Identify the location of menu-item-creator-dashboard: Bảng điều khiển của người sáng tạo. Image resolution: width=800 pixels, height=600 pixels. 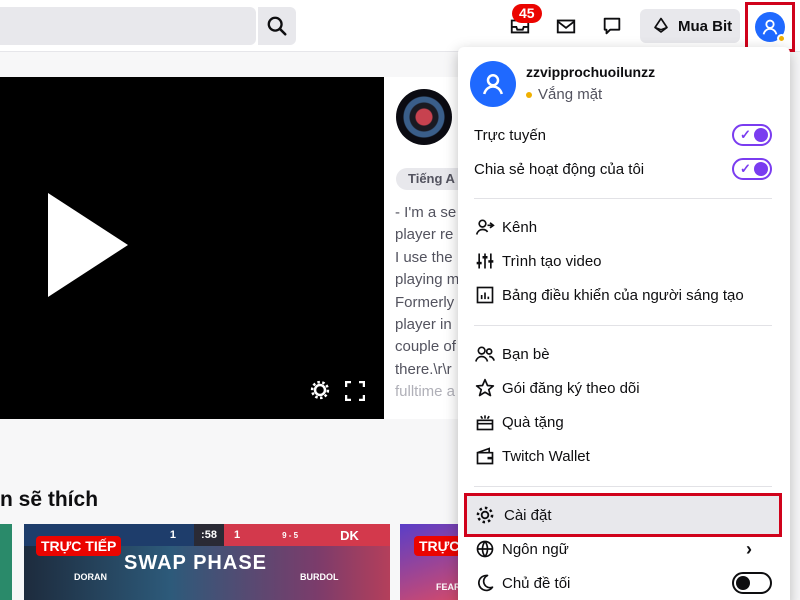
(624, 295).